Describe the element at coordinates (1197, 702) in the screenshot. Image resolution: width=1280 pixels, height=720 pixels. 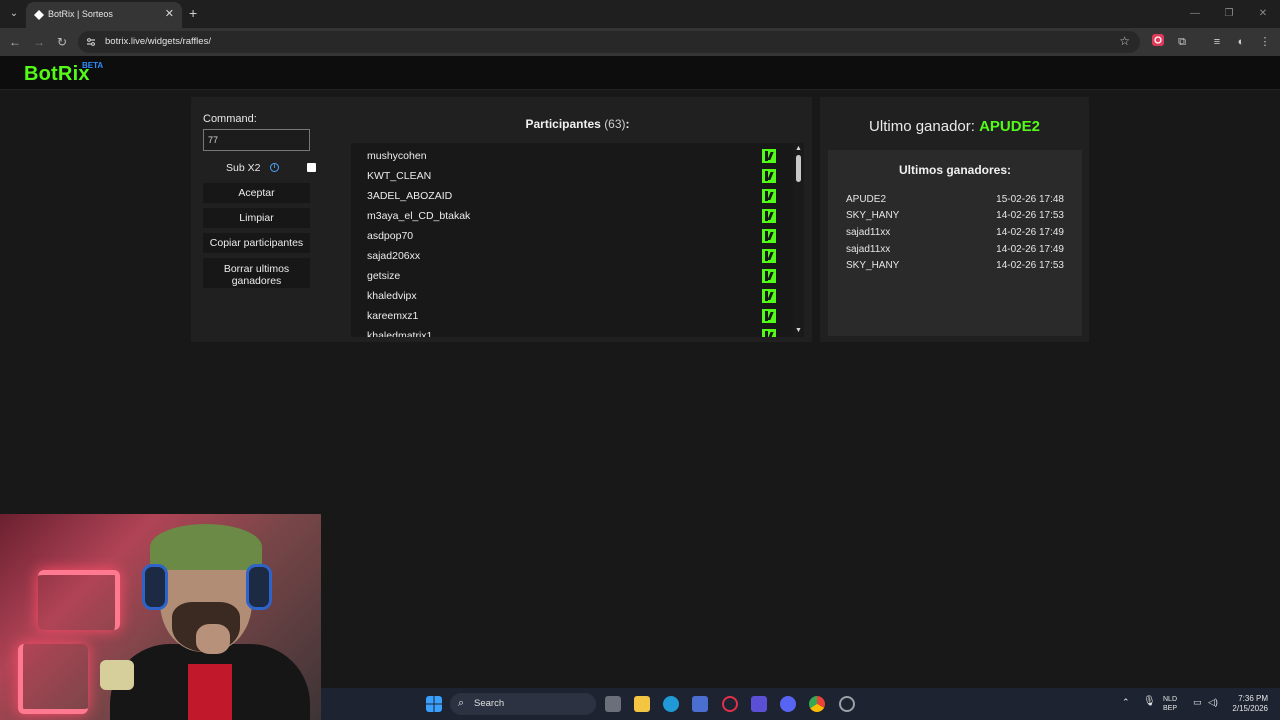
I see `network-icon: ▭` at that location.